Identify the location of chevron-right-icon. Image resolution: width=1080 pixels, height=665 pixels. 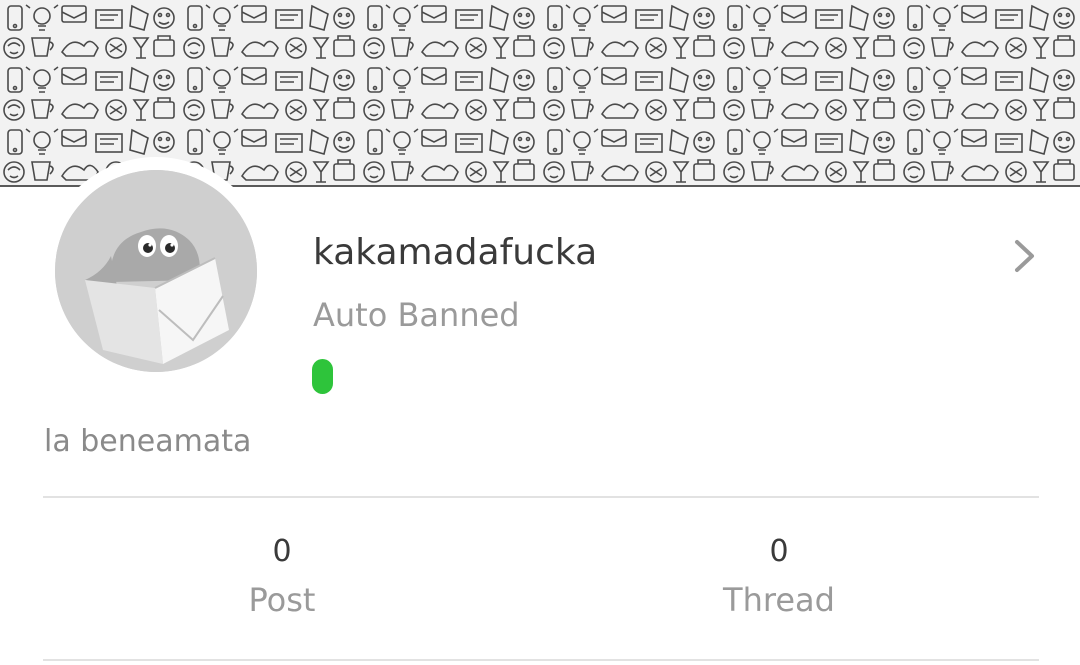
(1025, 256).